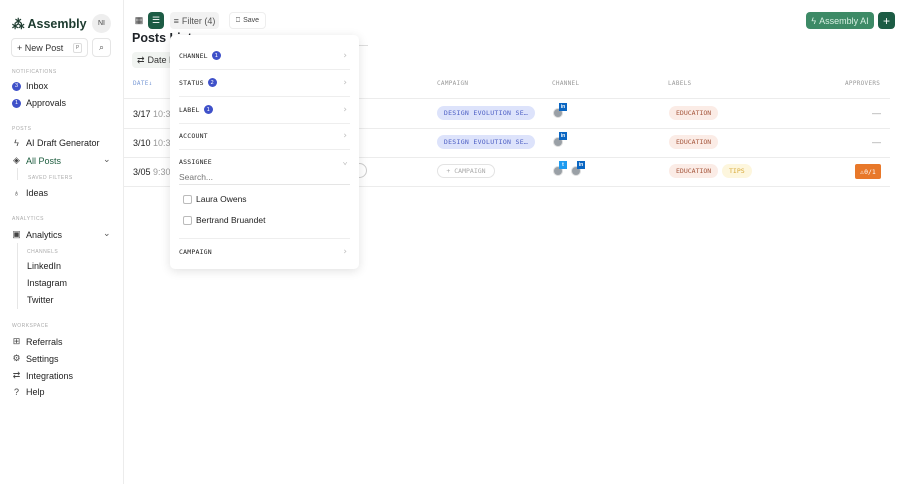  What do you see at coordinates (862, 83) in the screenshot?
I see `column-approvers: APPROVERS` at bounding box center [862, 83].